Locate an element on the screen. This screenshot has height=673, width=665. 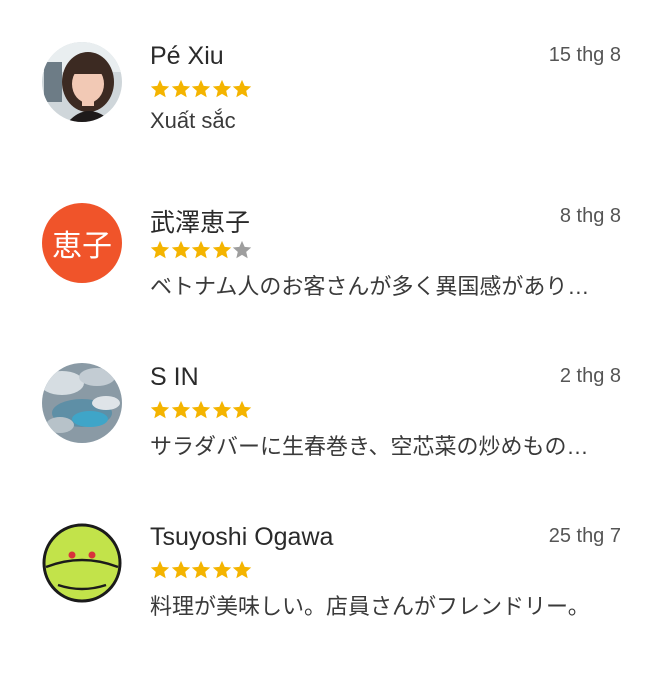
review-date: 2 thg 8 is located at coordinates (590, 376).